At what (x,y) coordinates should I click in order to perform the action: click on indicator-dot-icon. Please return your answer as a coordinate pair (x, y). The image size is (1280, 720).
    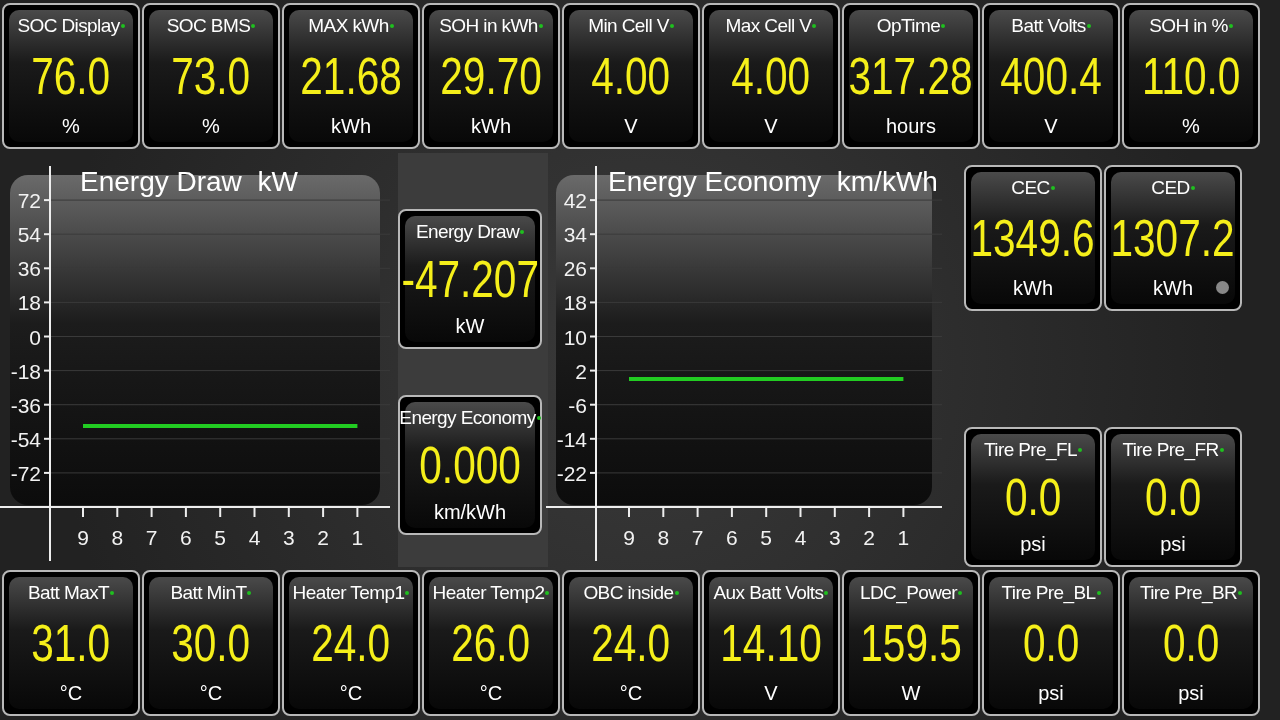
    Looking at the image, I should click on (1222, 287).